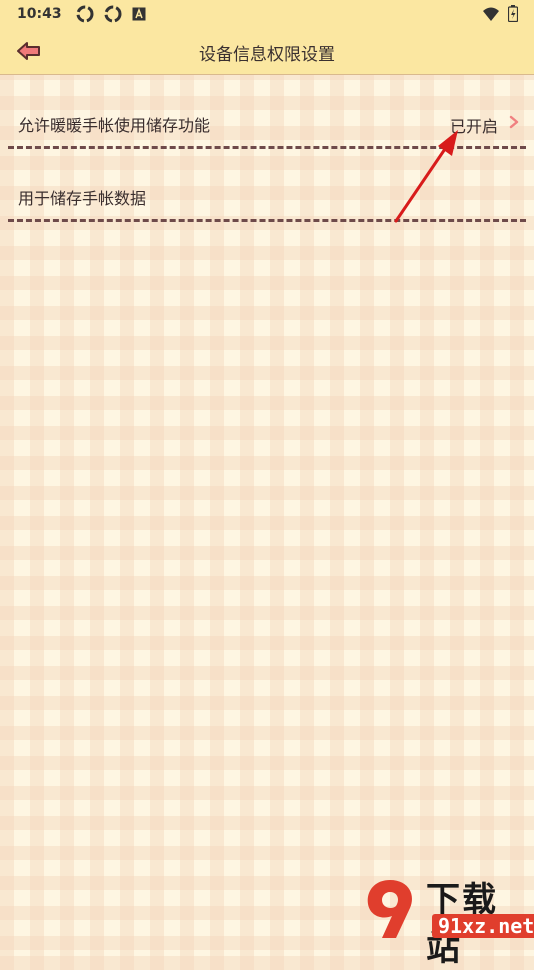 The width and height of the screenshot is (534, 970). Describe the element at coordinates (389, 909) in the screenshot. I see `watermark-logo-icon` at that location.